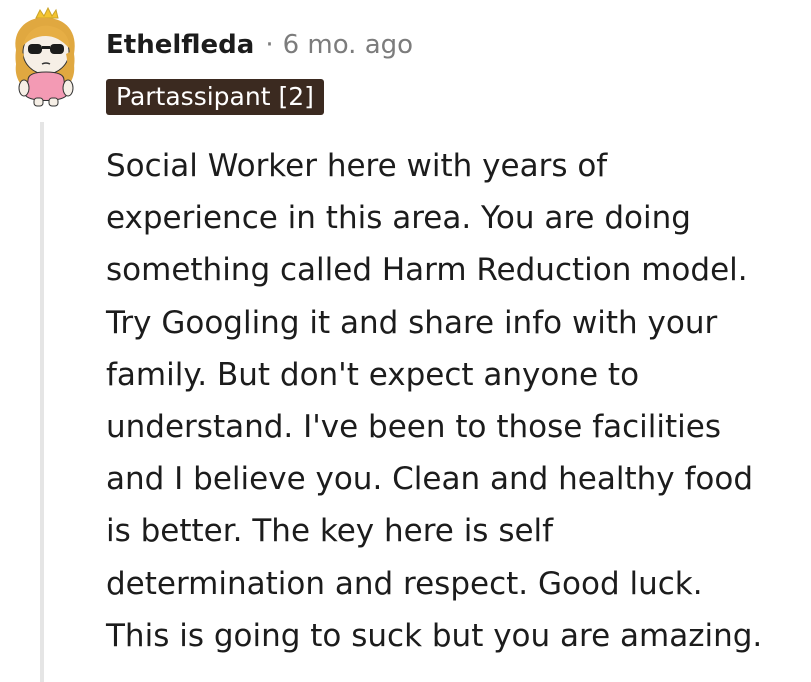 The image size is (811, 682). Describe the element at coordinates (427, 270) in the screenshot. I see `comment-body-line: something called Harm Reduction model.` at that location.